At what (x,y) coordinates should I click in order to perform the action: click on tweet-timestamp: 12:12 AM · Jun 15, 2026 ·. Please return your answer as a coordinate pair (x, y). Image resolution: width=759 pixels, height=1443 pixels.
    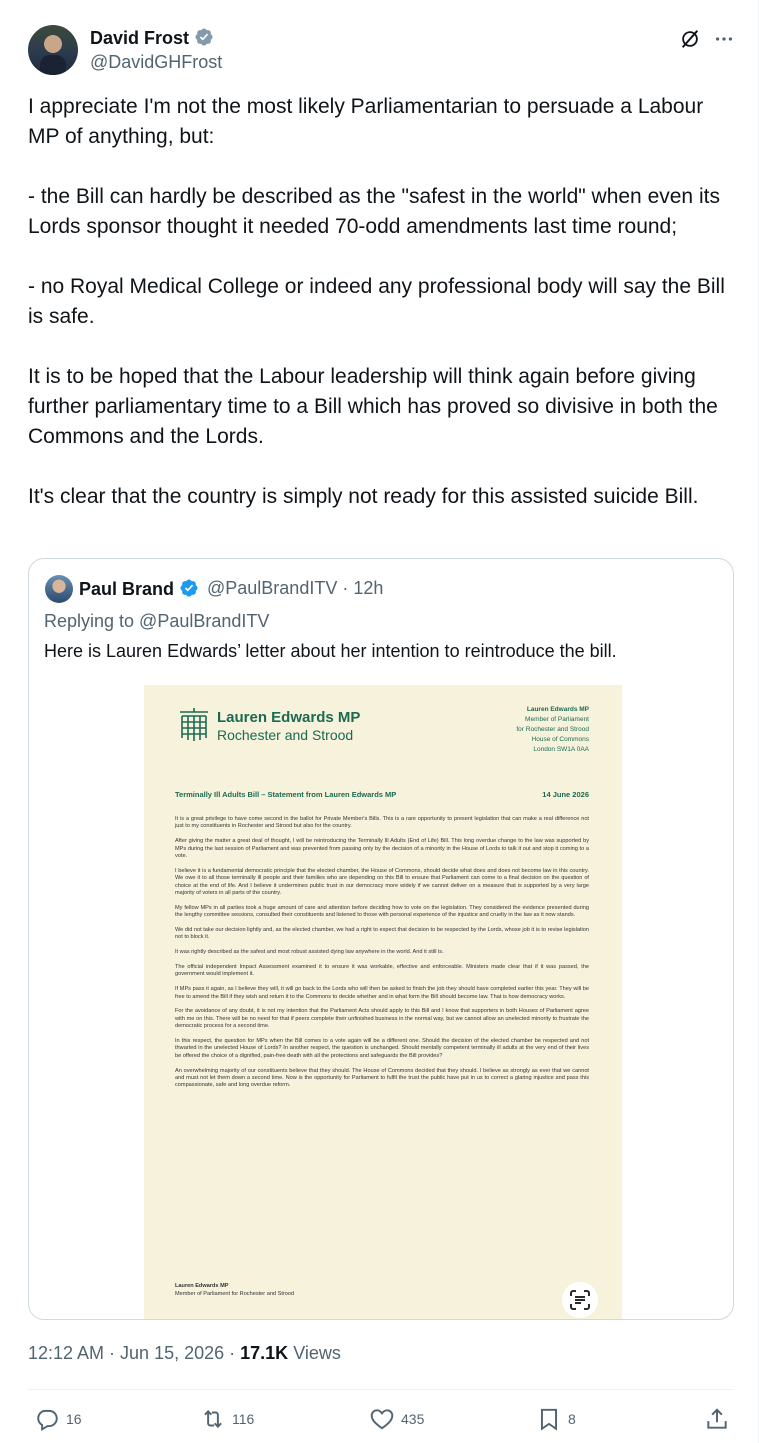
    Looking at the image, I should click on (134, 1353).